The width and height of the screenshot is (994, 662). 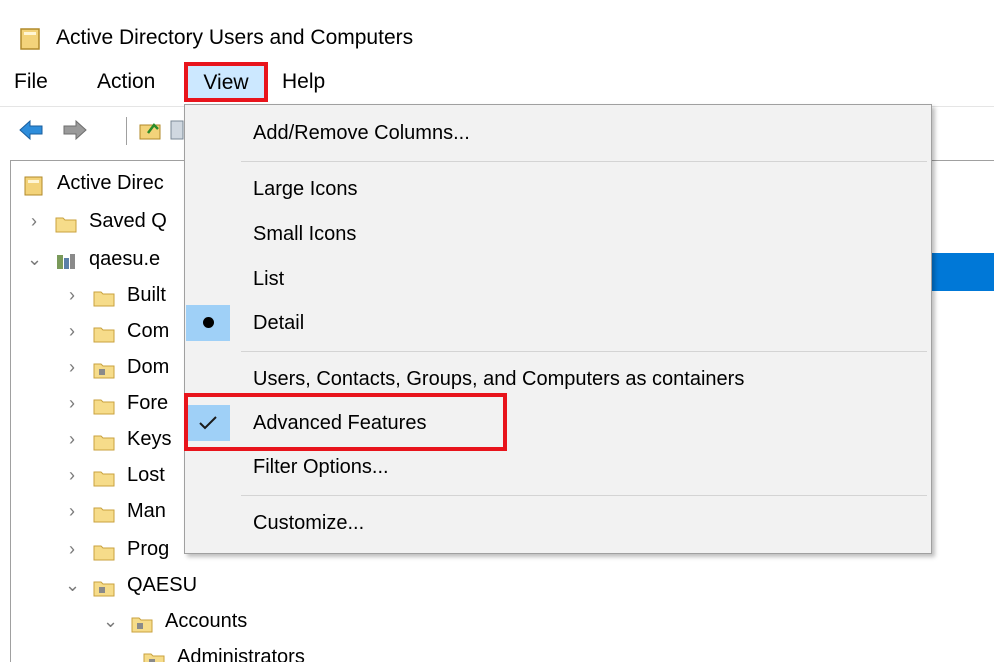 What do you see at coordinates (31, 130) in the screenshot?
I see `back-arrow-icon` at bounding box center [31, 130].